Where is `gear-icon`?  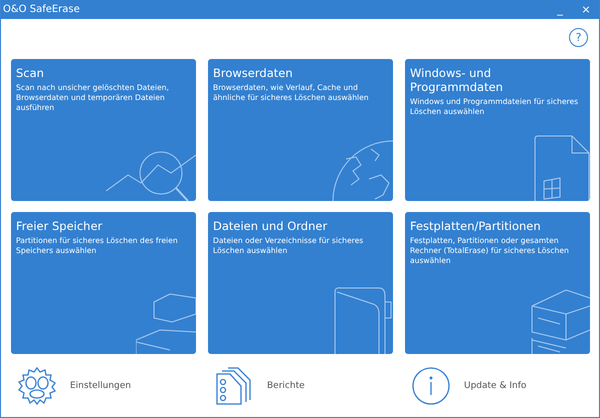
gear-icon is located at coordinates (37, 386).